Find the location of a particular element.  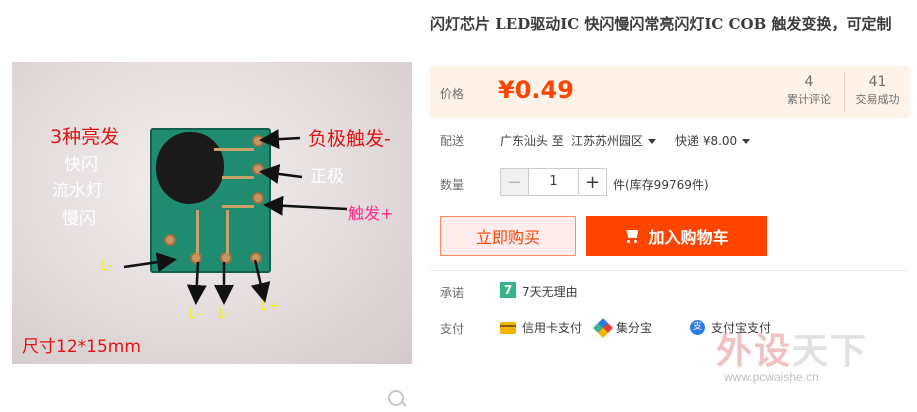

product-title: 闪灯芯片 LED驱动IC 快闪慢闪常亮闪灯IC COB 触发变换，可定制 is located at coordinates (661, 24).